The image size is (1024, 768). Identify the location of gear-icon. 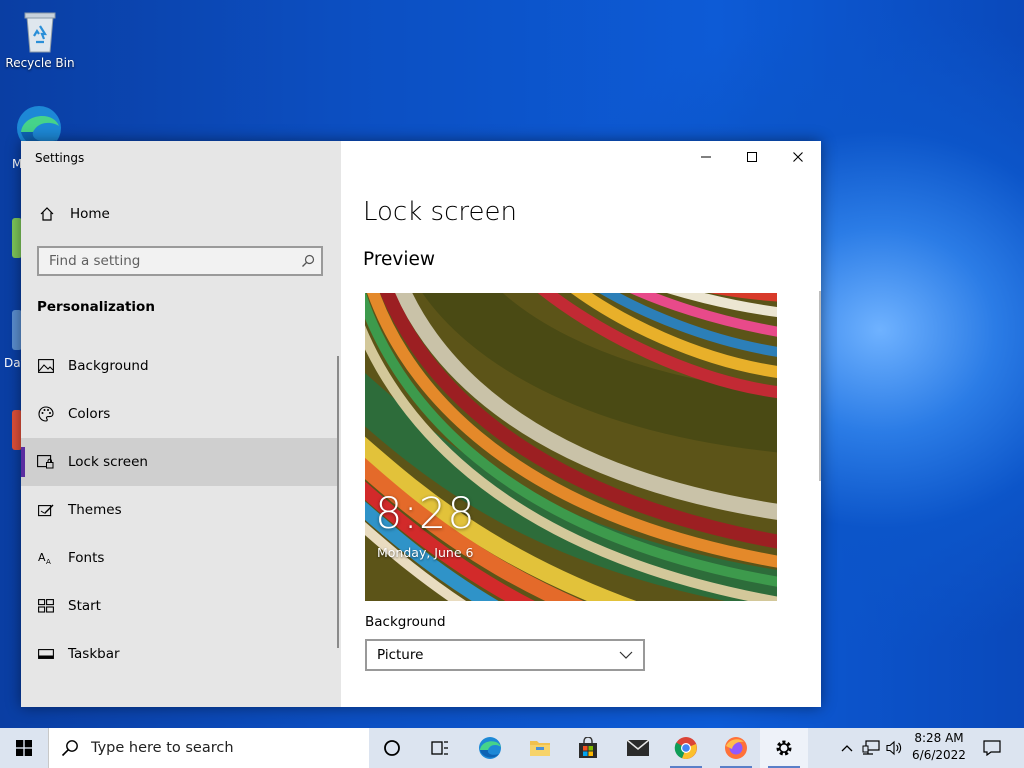
(784, 748).